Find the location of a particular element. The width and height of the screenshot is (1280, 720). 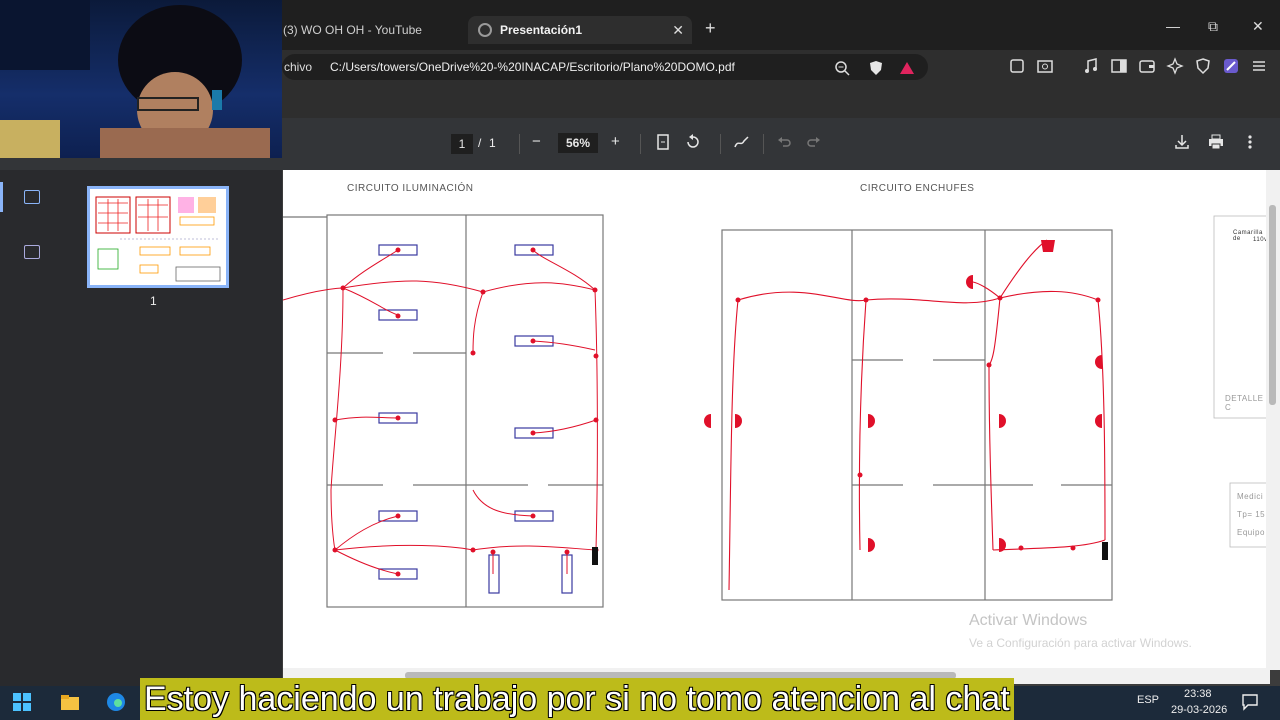

close-window-button: ✕ is located at coordinates (1258, 26).